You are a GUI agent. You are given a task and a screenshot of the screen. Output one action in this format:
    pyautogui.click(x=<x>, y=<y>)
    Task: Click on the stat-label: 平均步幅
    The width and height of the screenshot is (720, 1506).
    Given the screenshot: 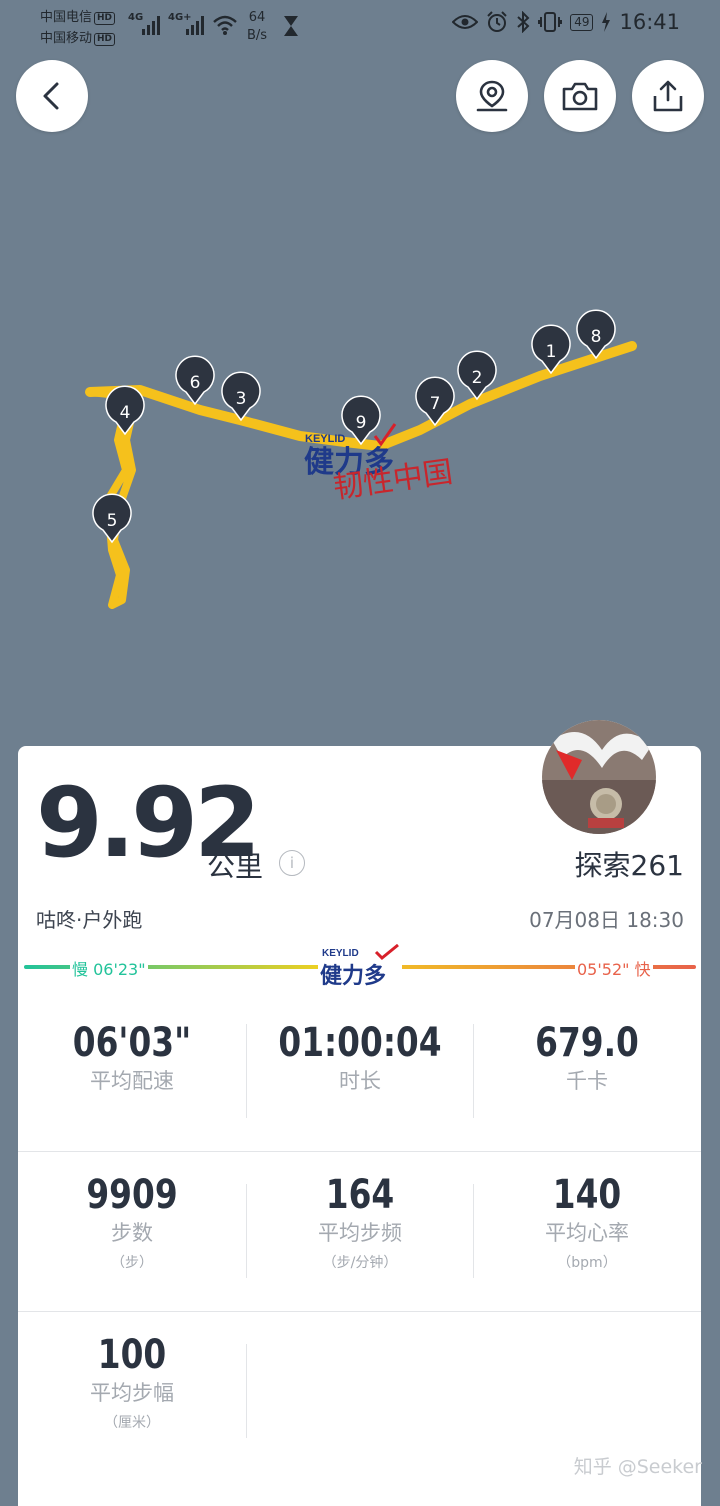 What is the action you would take?
    pyautogui.click(x=132, y=1393)
    